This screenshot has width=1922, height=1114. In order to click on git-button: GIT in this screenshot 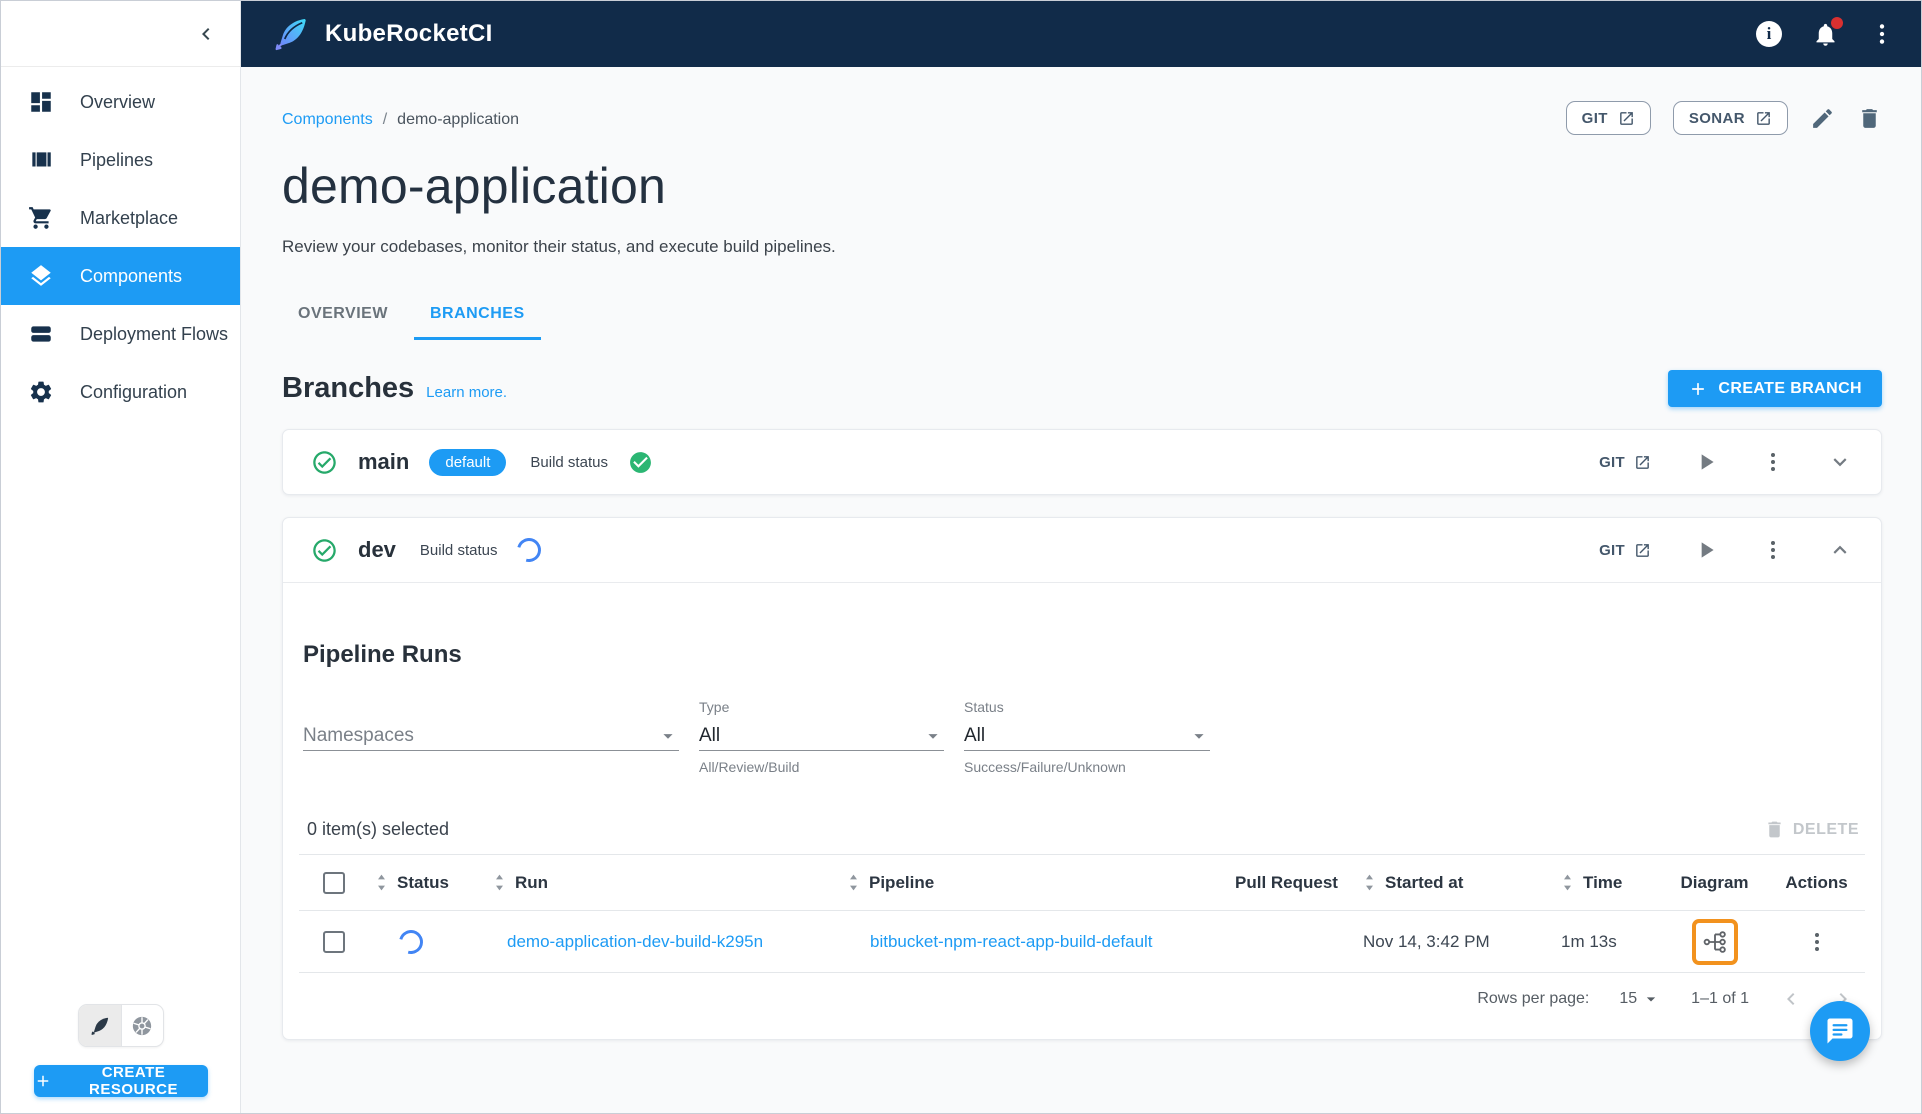, I will do `click(1608, 118)`.